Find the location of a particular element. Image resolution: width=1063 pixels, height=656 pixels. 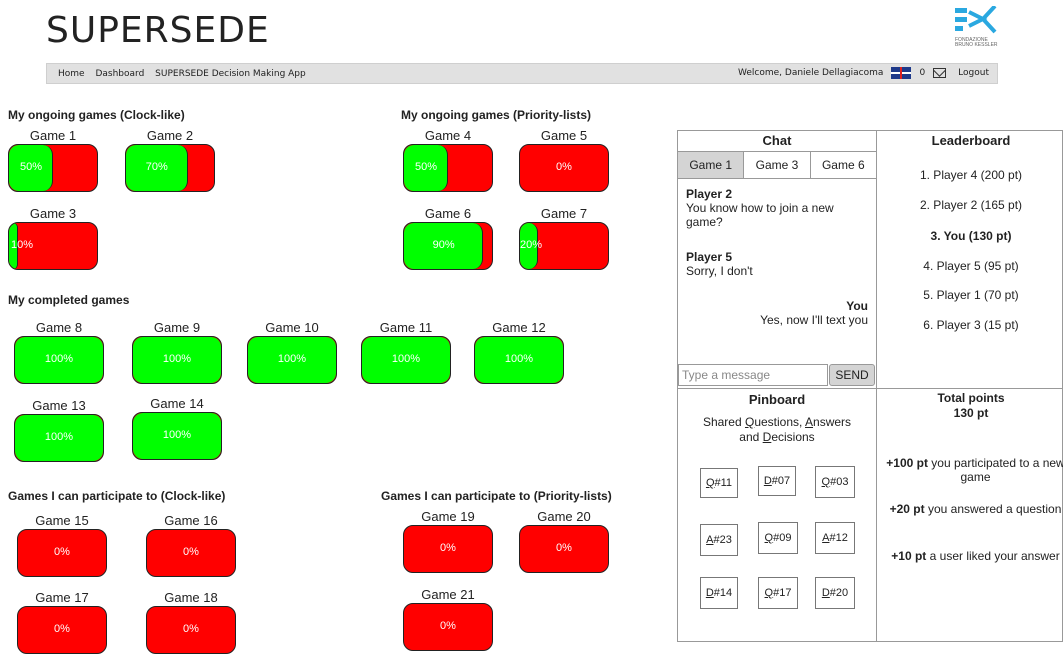

section-title-participate-clock: Games I can participate to (Clock-like) is located at coordinates (117, 496).